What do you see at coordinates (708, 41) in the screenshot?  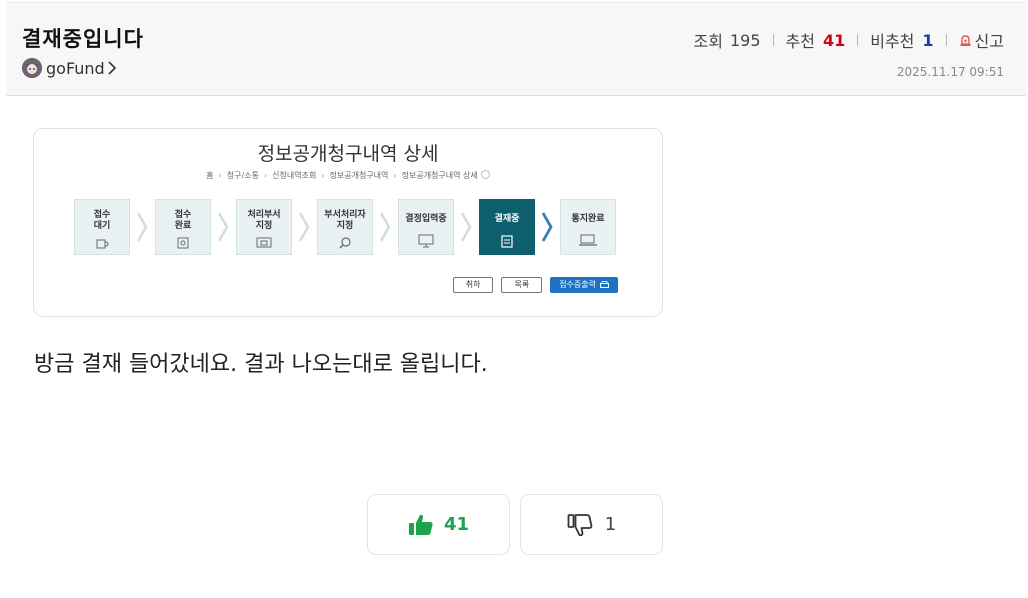 I see `views-label: 조회` at bounding box center [708, 41].